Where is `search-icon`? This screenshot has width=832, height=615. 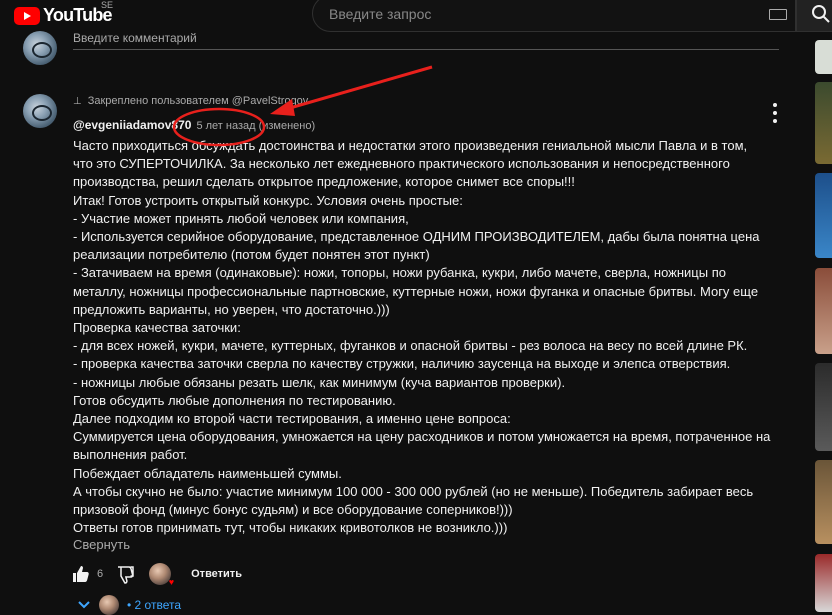
search-icon is located at coordinates (821, 14).